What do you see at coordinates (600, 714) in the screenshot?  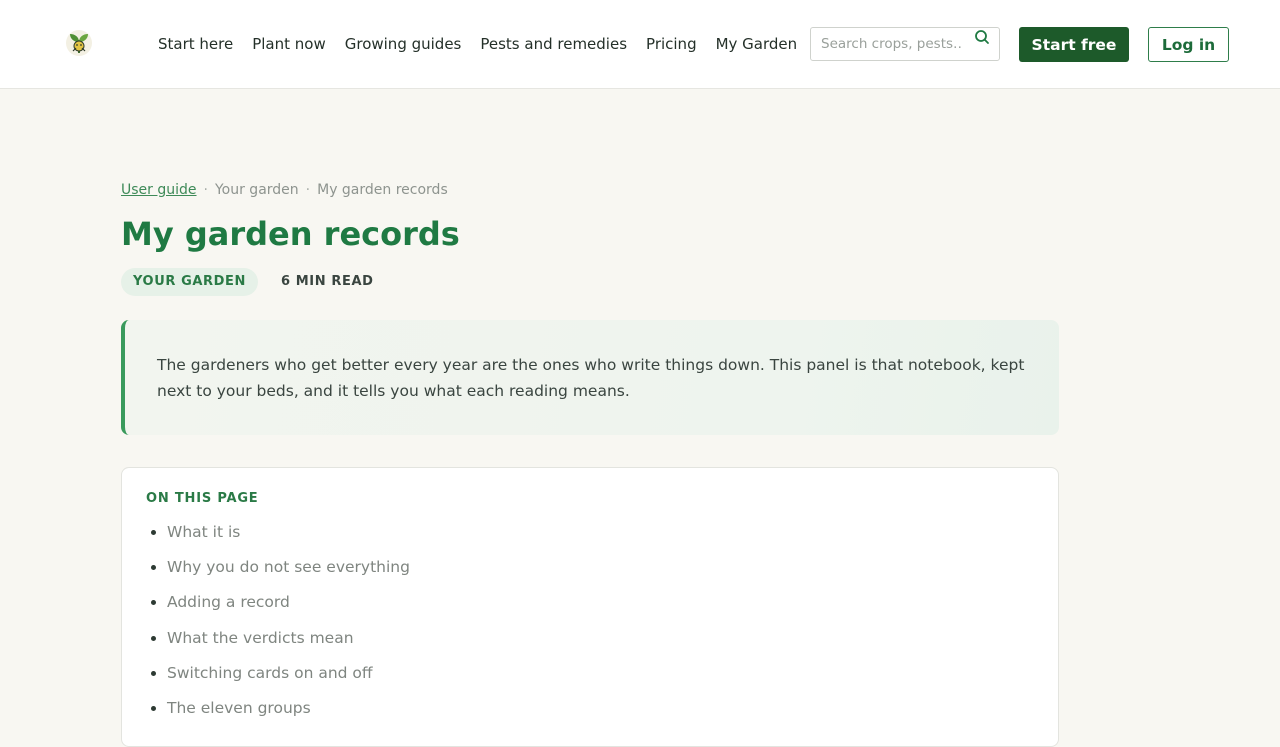 I see `toc-item: The eleven groups` at bounding box center [600, 714].